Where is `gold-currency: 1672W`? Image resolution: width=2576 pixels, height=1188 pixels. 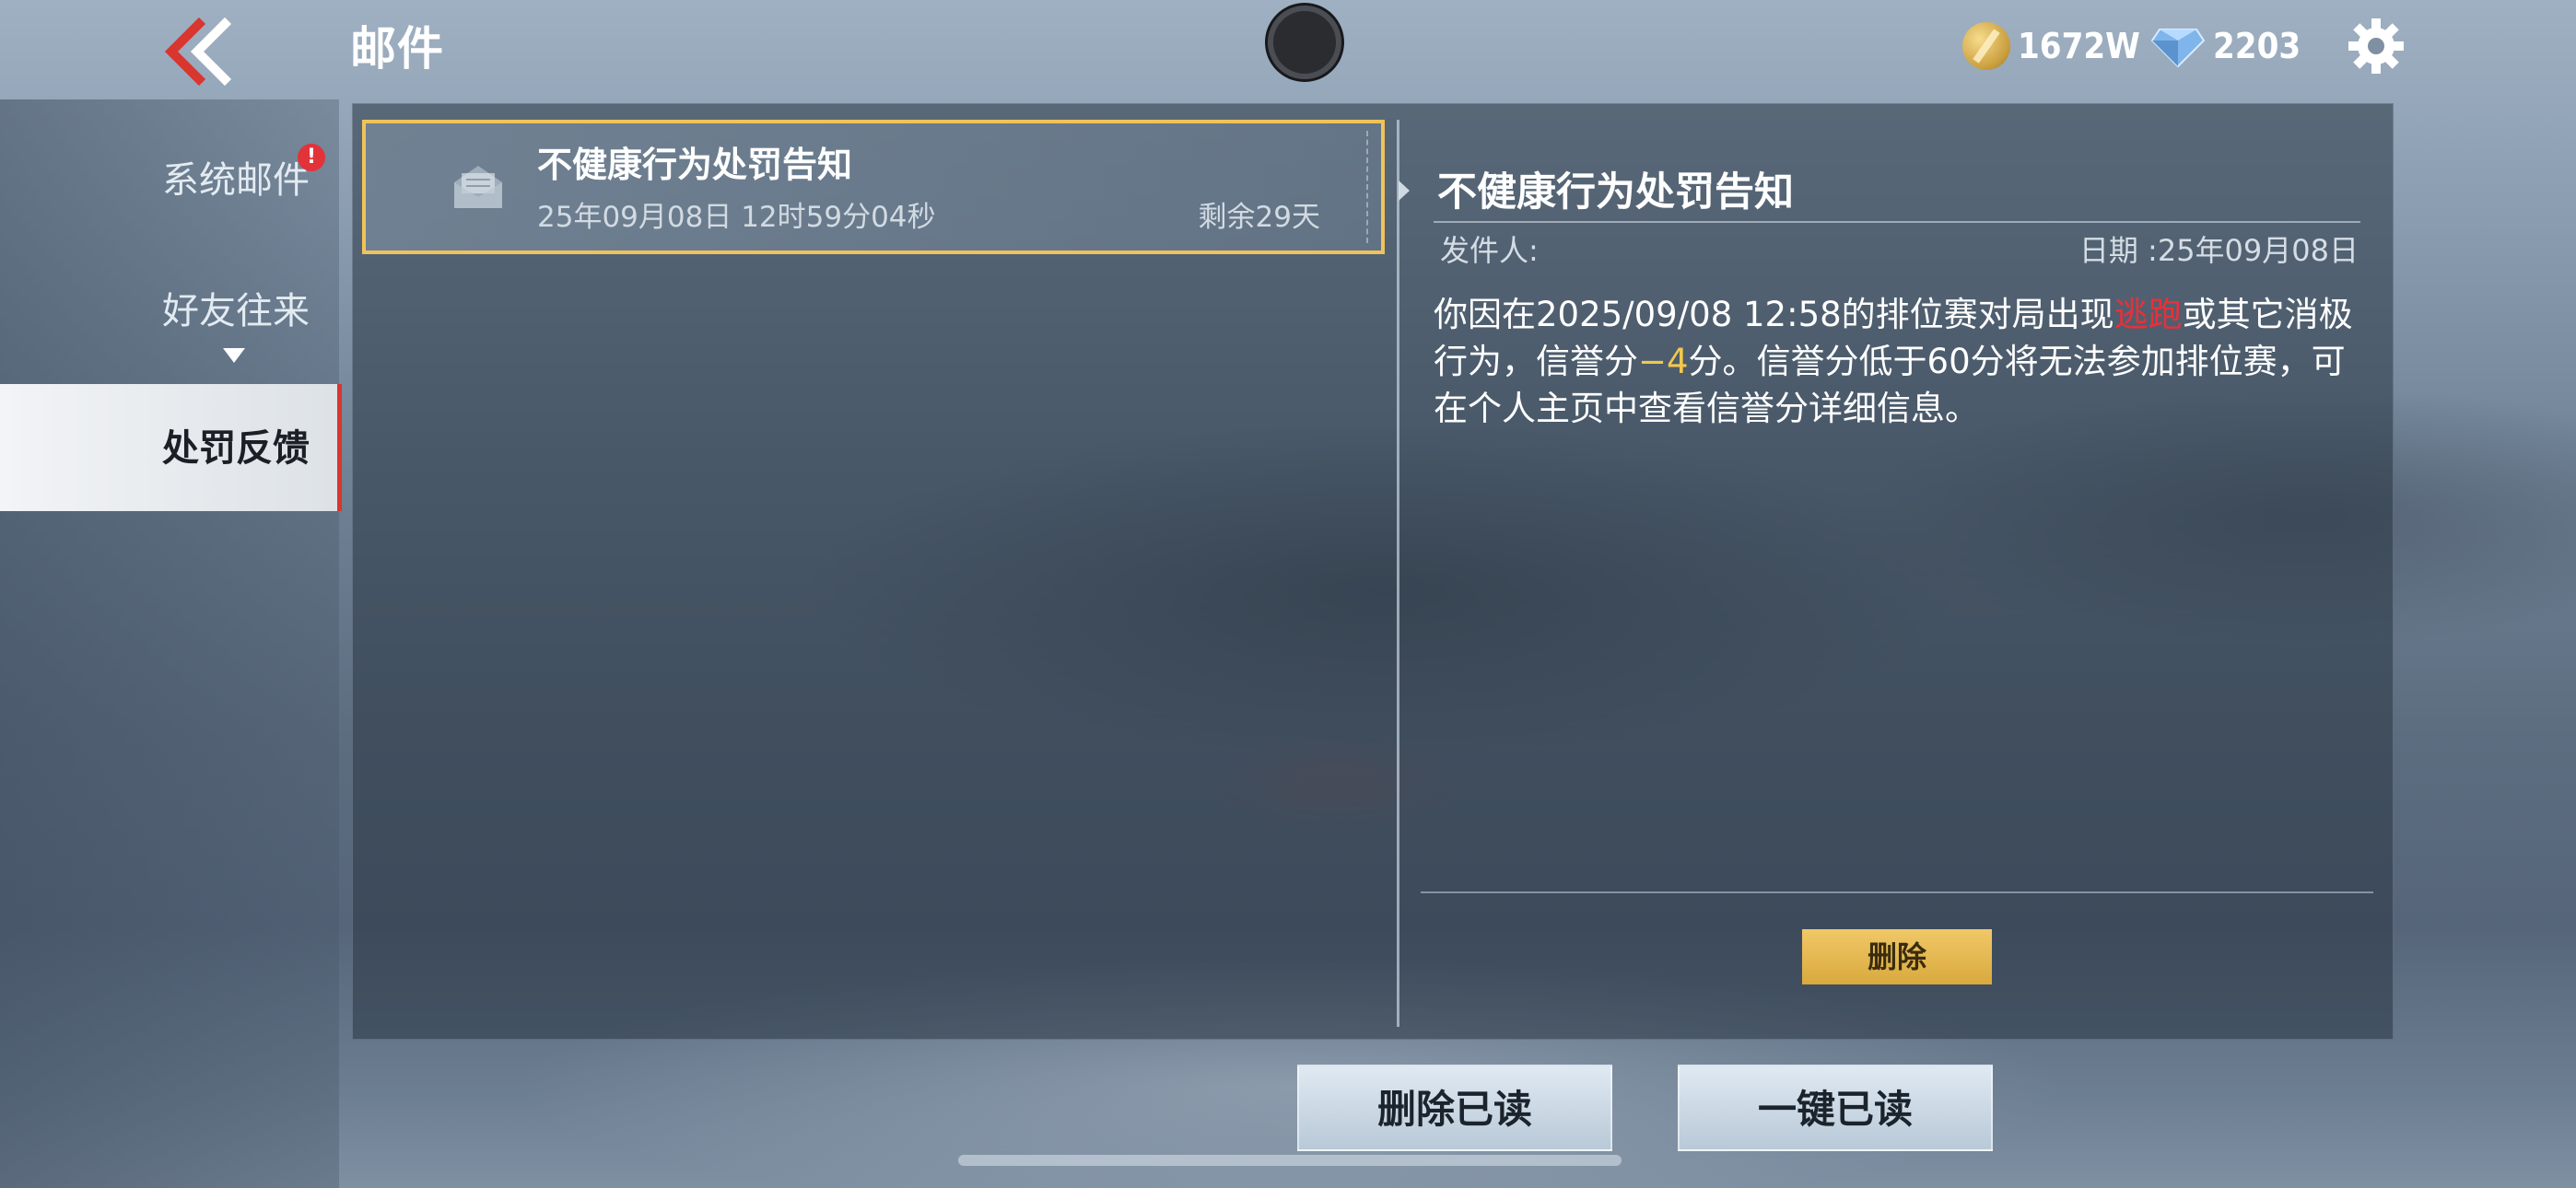 gold-currency: 1672W is located at coordinates (2051, 46).